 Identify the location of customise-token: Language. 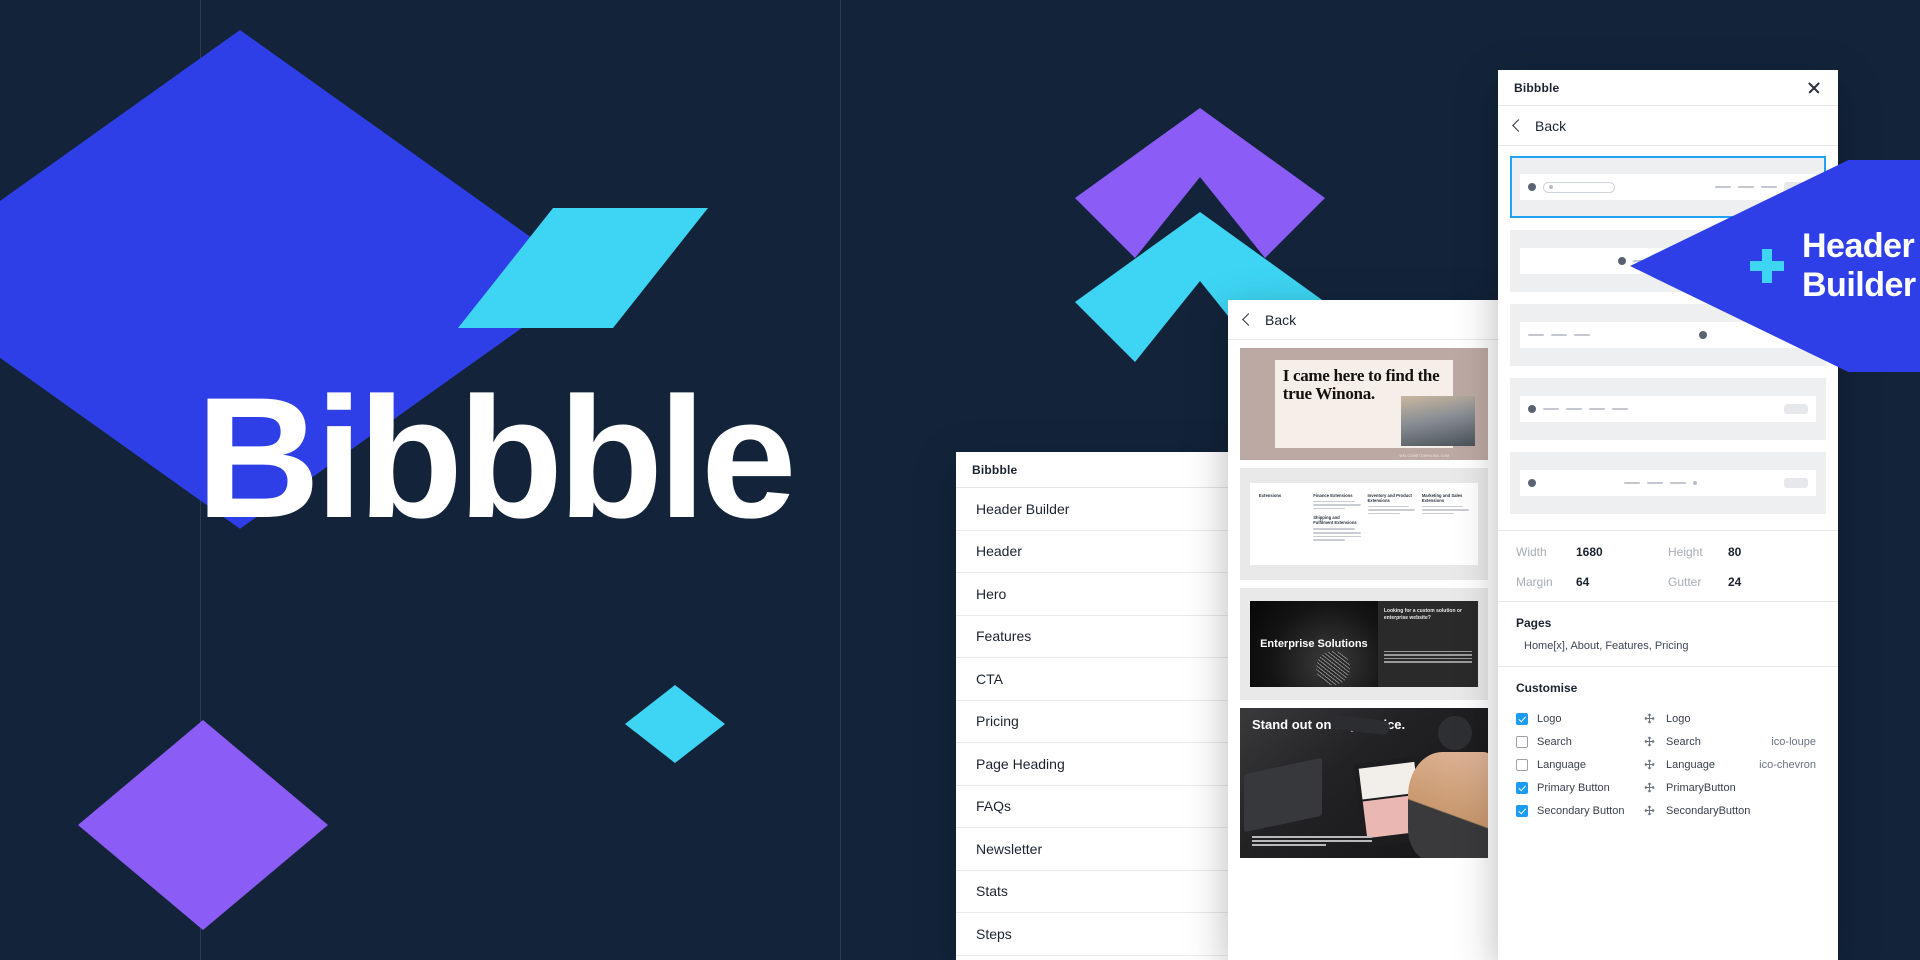
(1712, 765).